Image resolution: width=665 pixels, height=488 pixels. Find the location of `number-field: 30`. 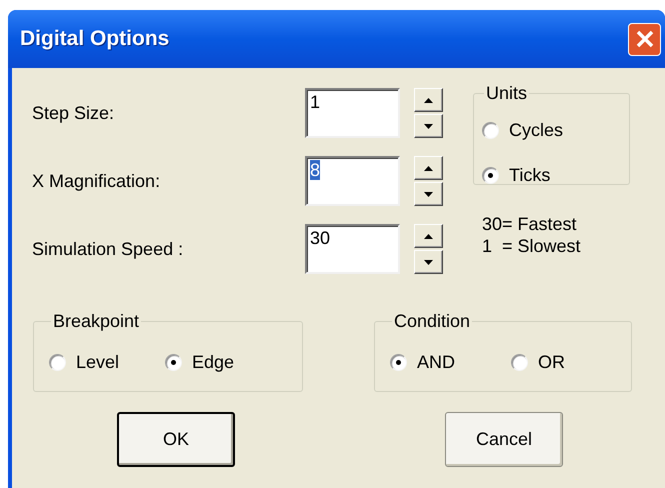

number-field: 30 is located at coordinates (352, 249).